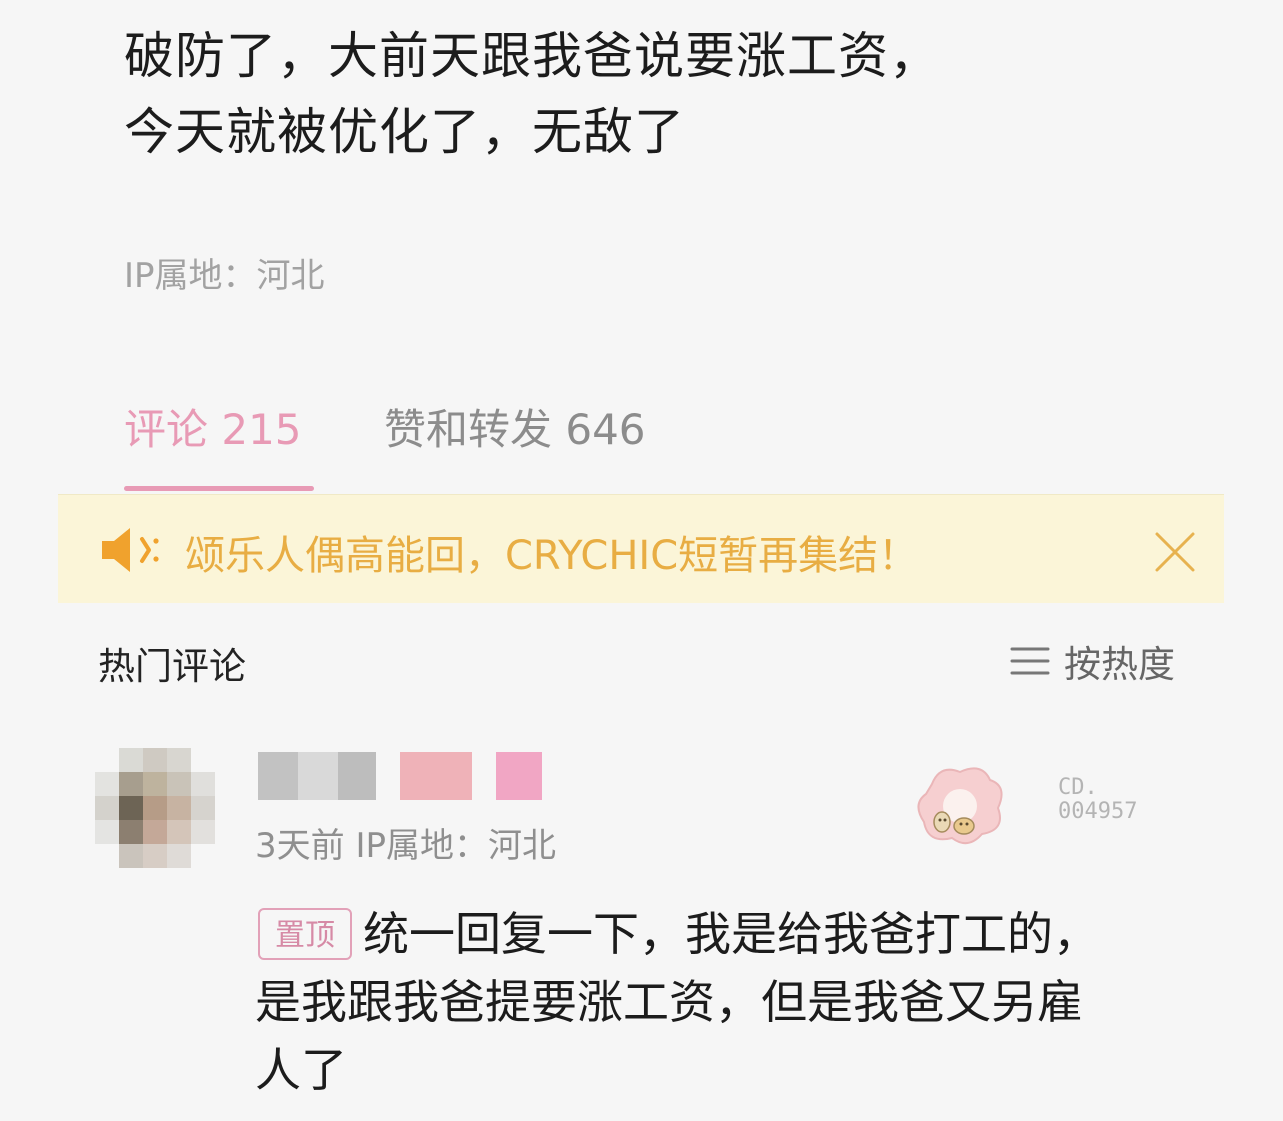 Image resolution: width=1283 pixels, height=1121 pixels. What do you see at coordinates (155, 809) in the screenshot?
I see `avatar` at bounding box center [155, 809].